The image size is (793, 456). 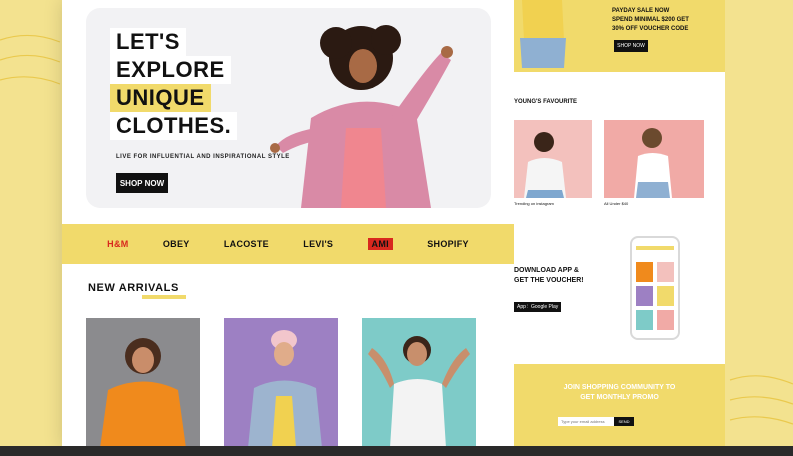 I want to click on hero-model-image, so click(x=361, y=116).